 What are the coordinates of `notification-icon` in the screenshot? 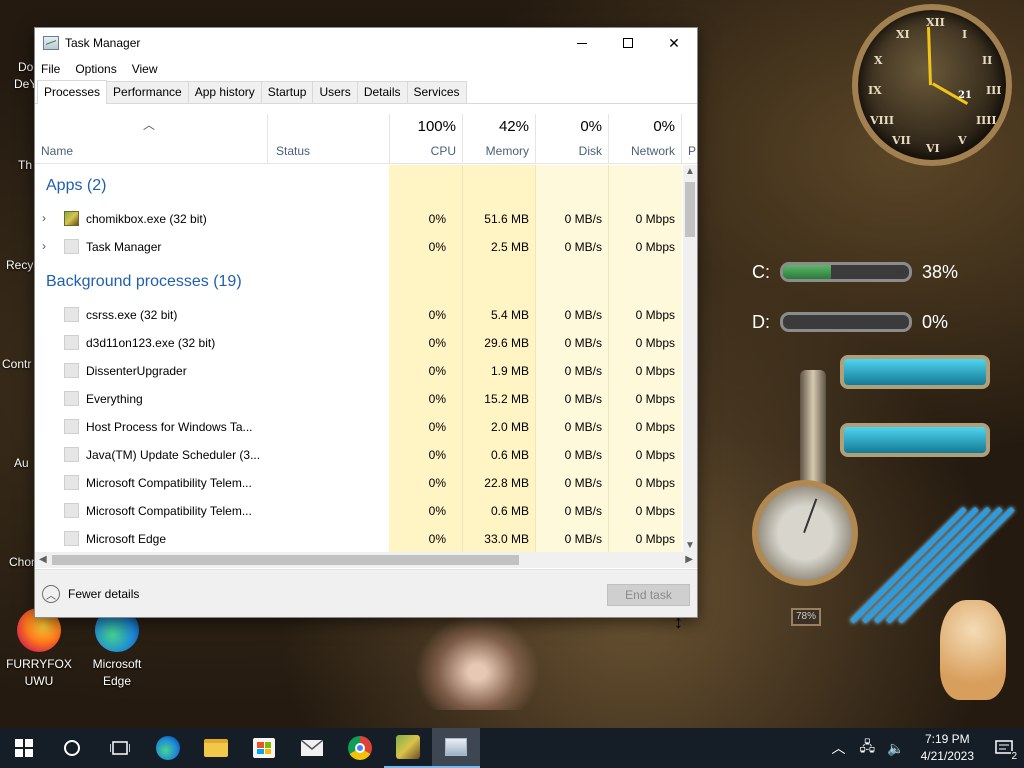 It's located at (1004, 747).